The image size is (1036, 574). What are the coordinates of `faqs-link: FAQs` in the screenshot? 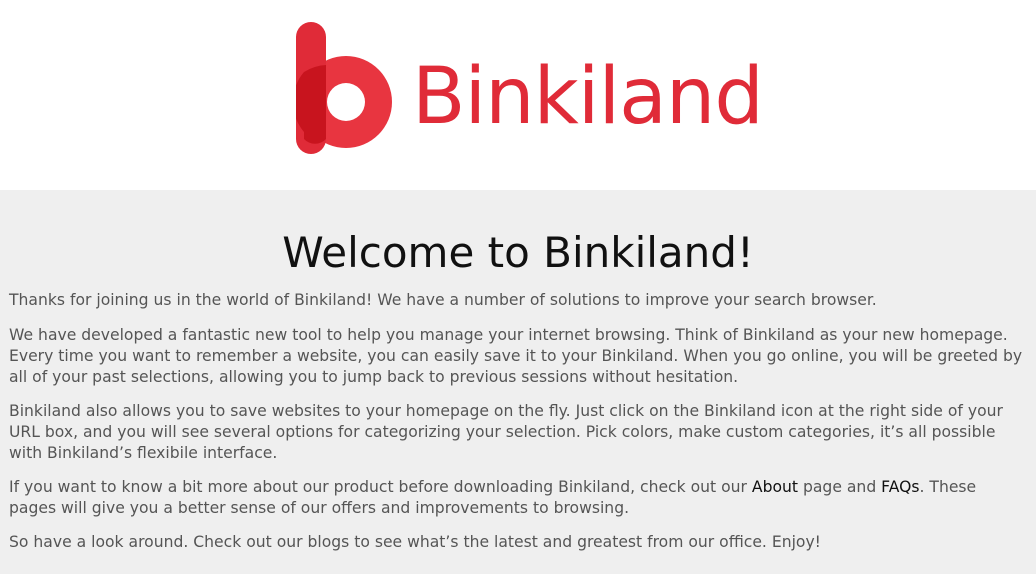 It's located at (900, 487).